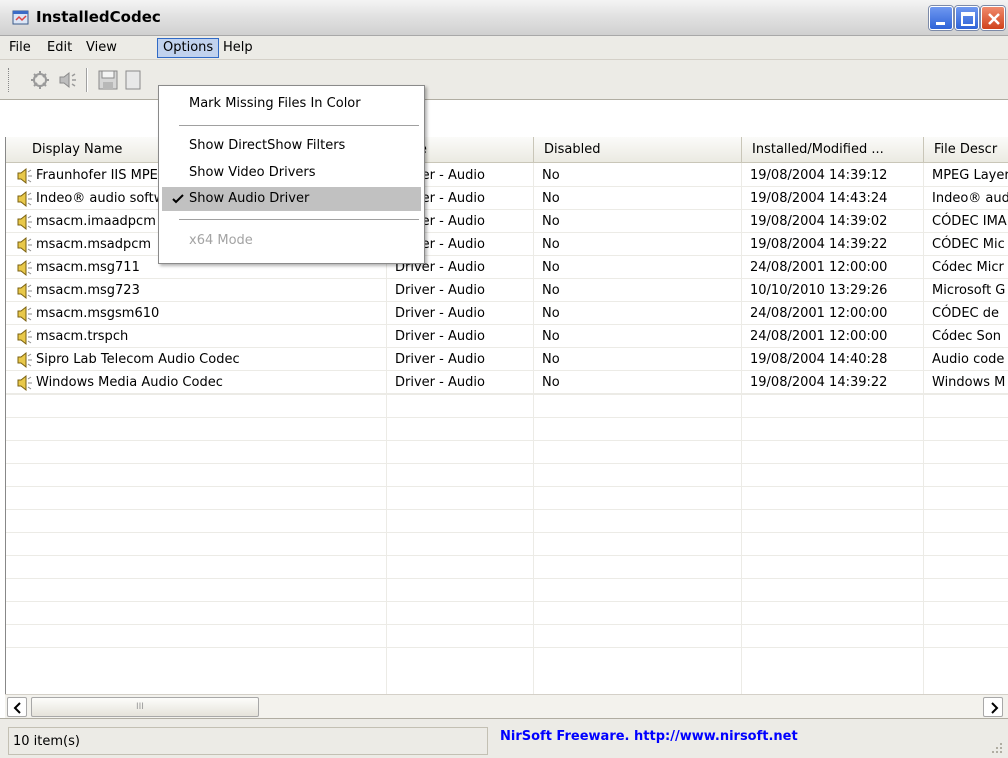  What do you see at coordinates (134, 80) in the screenshot?
I see `copy-icon` at bounding box center [134, 80].